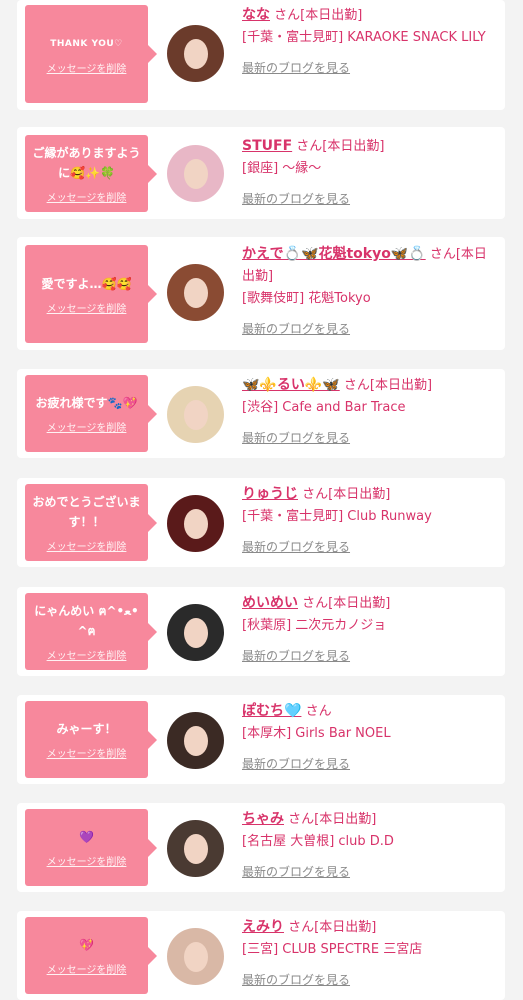  I want to click on message-text: 愛ですよ…🥰🥰, so click(86, 283).